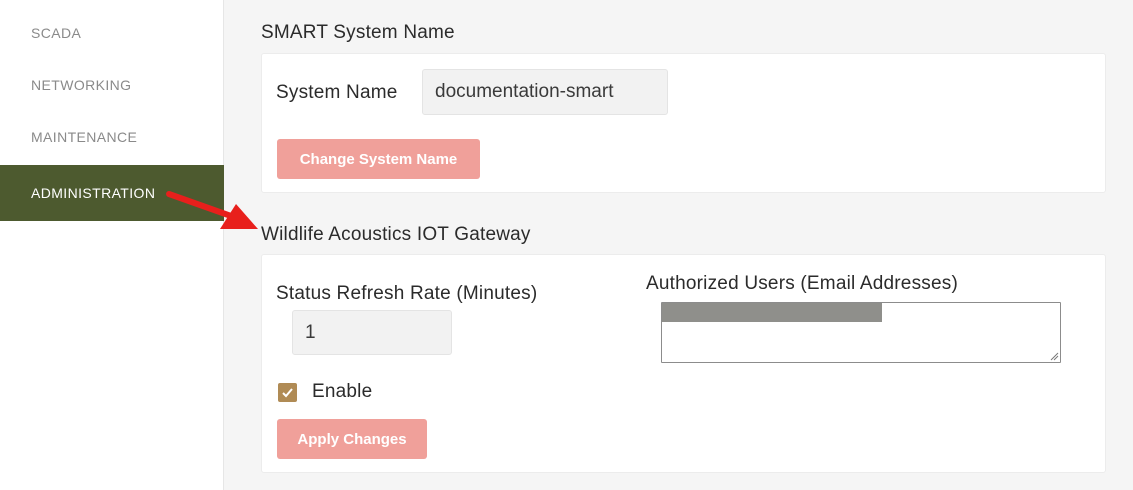 This screenshot has height=490, width=1133. Describe the element at coordinates (112, 85) in the screenshot. I see `sidebar-item-networking: NETWORKING` at that location.